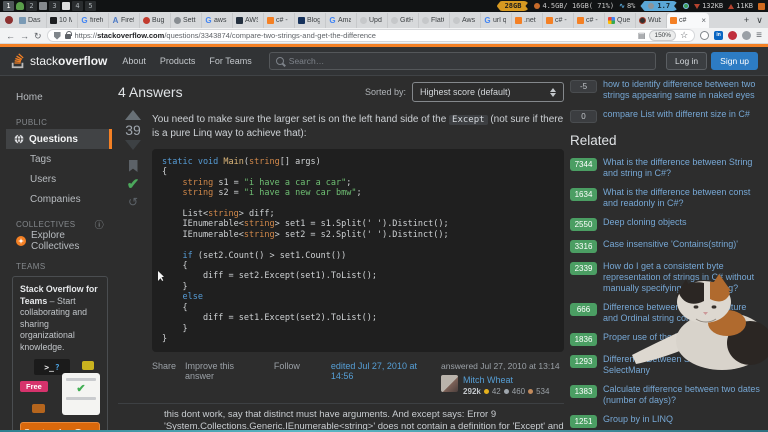  What do you see at coordinates (684, 35) in the screenshot?
I see `bookmark-star-icon: ☆` at bounding box center [684, 35].